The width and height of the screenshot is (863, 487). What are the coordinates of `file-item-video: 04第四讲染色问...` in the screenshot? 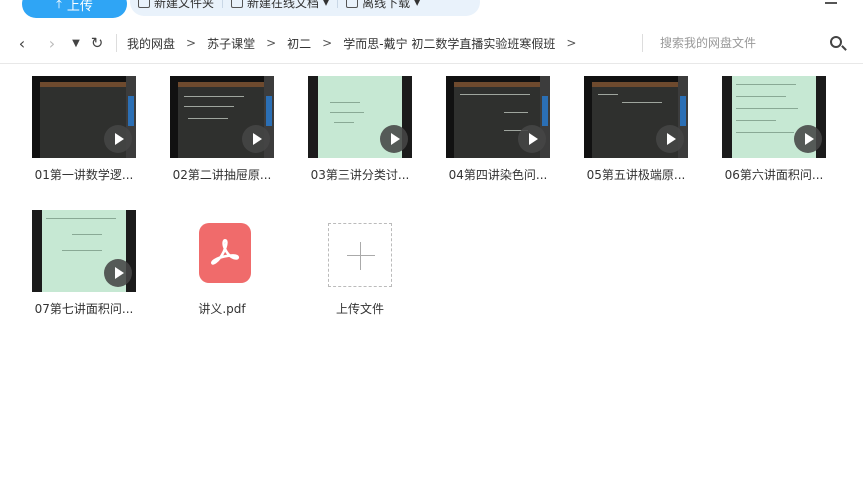 It's located at (494, 129).